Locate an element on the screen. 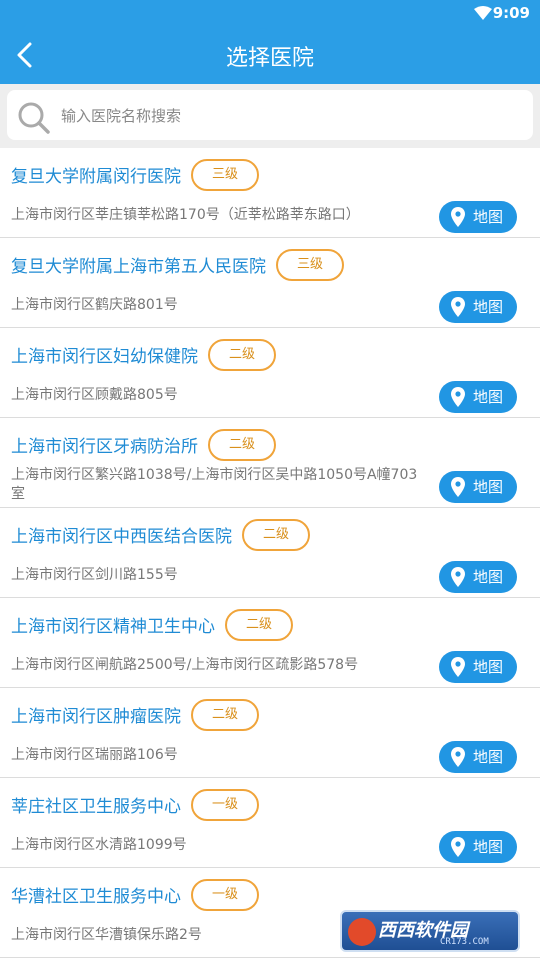 This screenshot has width=540, height=960. hospital-name: 上海市闵行区肿瘤医院 is located at coordinates (96, 717).